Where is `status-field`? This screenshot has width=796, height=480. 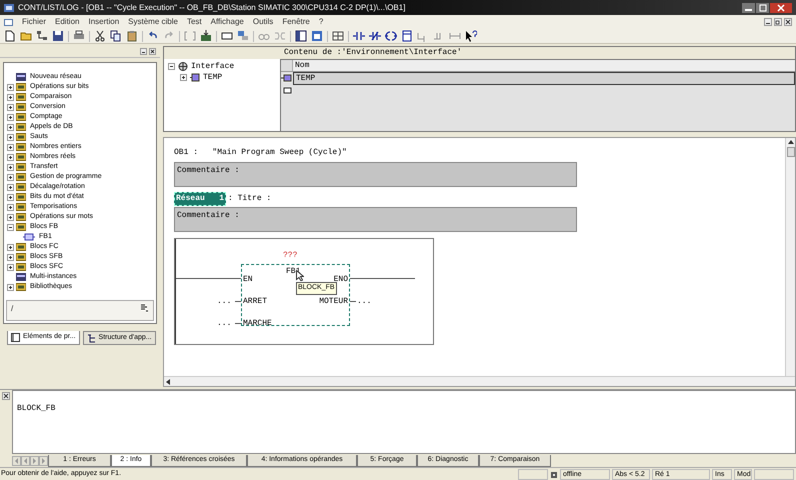
status-field is located at coordinates (774, 474).